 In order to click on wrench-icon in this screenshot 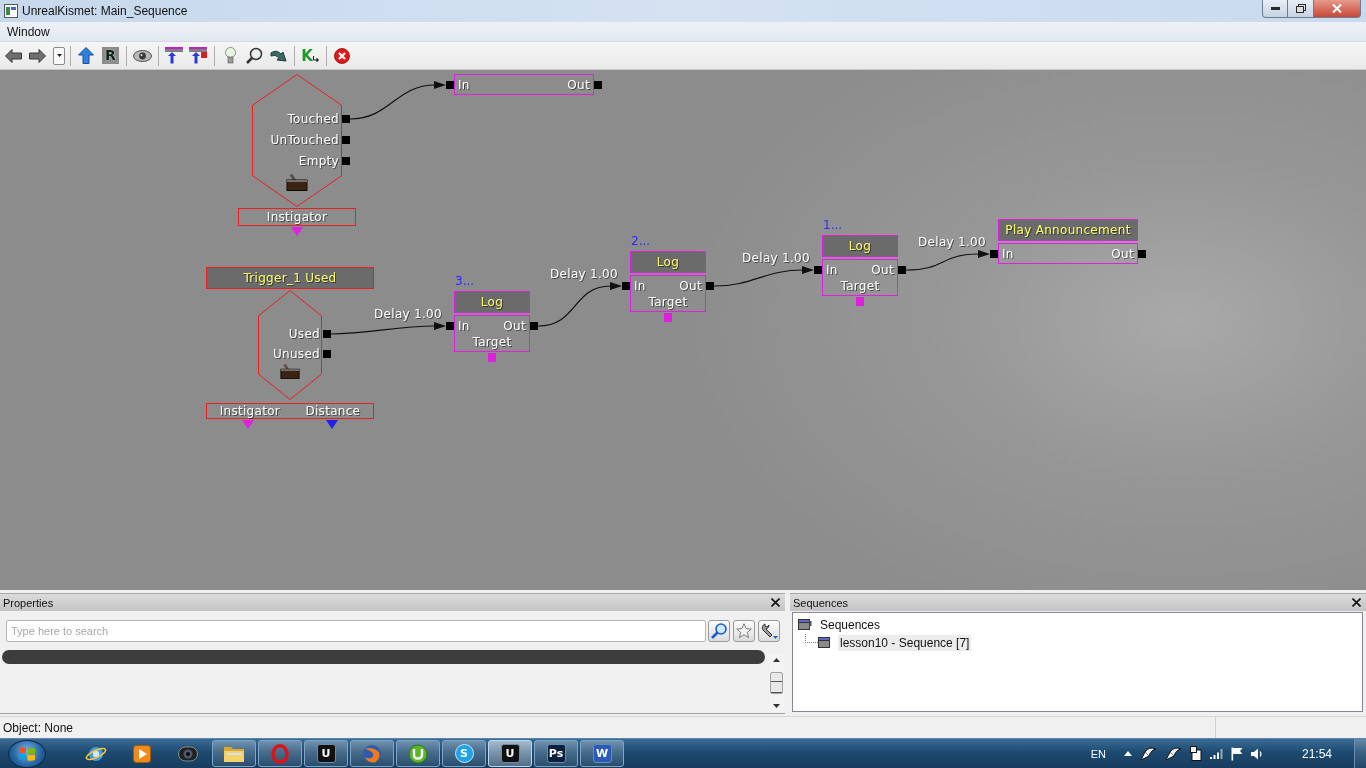, I will do `click(769, 631)`.